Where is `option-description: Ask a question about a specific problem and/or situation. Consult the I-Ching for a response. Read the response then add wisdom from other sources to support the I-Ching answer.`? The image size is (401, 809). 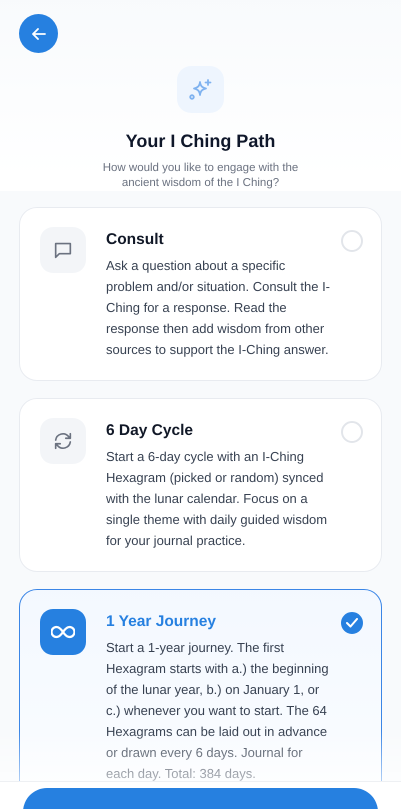 option-description: Ask a question about a specific problem and/or situation. Consult the I-Ching for a response. Read the response then add wisdom from other sources to support the I-Ching answer. is located at coordinates (219, 308).